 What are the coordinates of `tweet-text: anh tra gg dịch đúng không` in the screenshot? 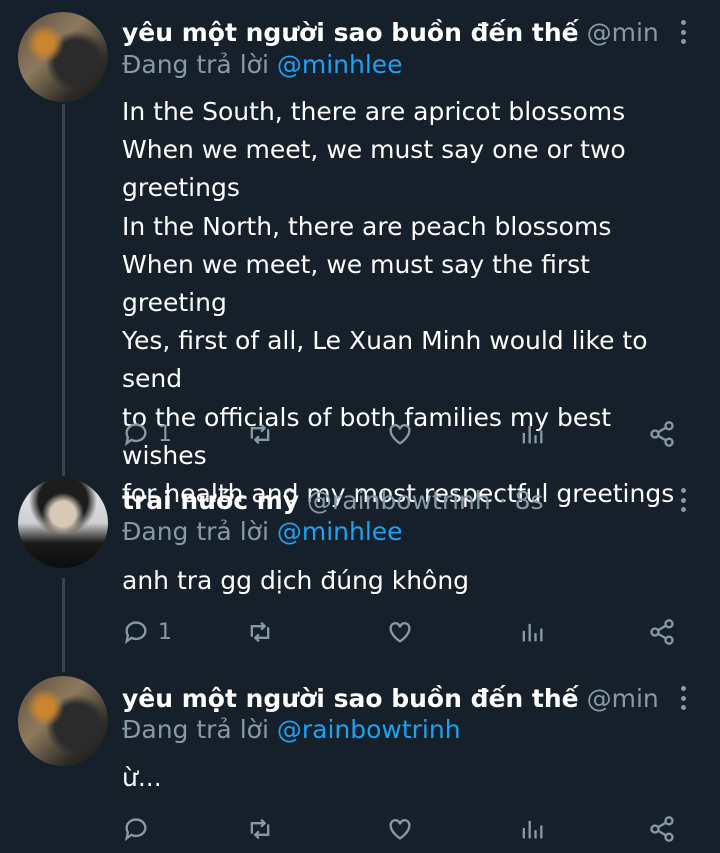 It's located at (296, 580).